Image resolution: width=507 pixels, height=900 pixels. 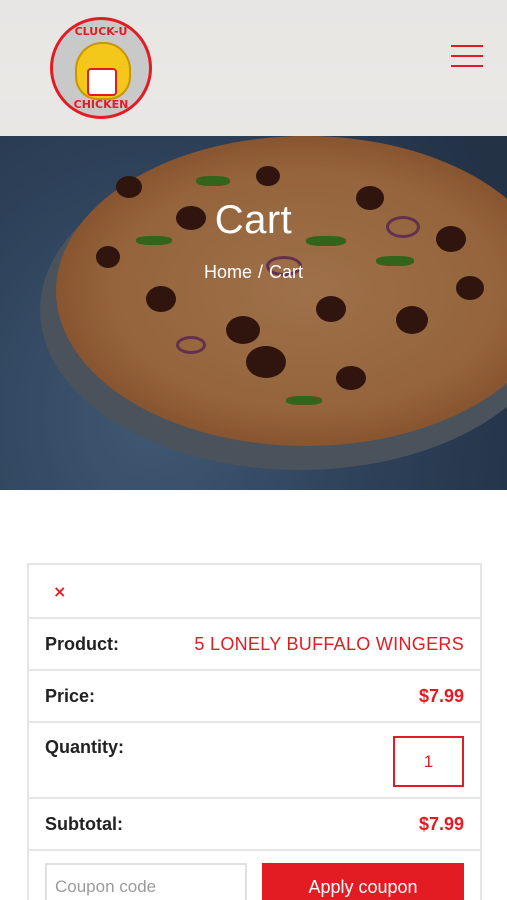 What do you see at coordinates (253, 272) in the screenshot?
I see `breadcrumb: Home / Cart` at bounding box center [253, 272].